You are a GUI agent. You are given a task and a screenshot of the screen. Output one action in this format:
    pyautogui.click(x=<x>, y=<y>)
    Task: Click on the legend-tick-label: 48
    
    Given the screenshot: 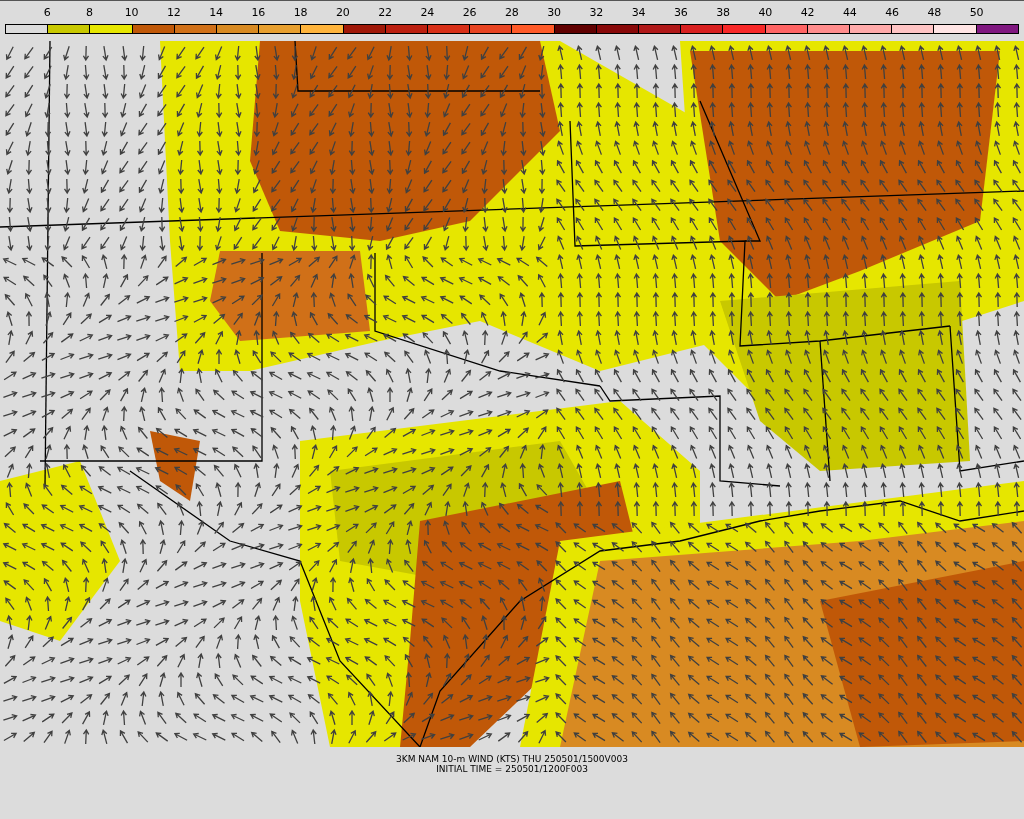 What is the action you would take?
    pyautogui.click(x=934, y=13)
    